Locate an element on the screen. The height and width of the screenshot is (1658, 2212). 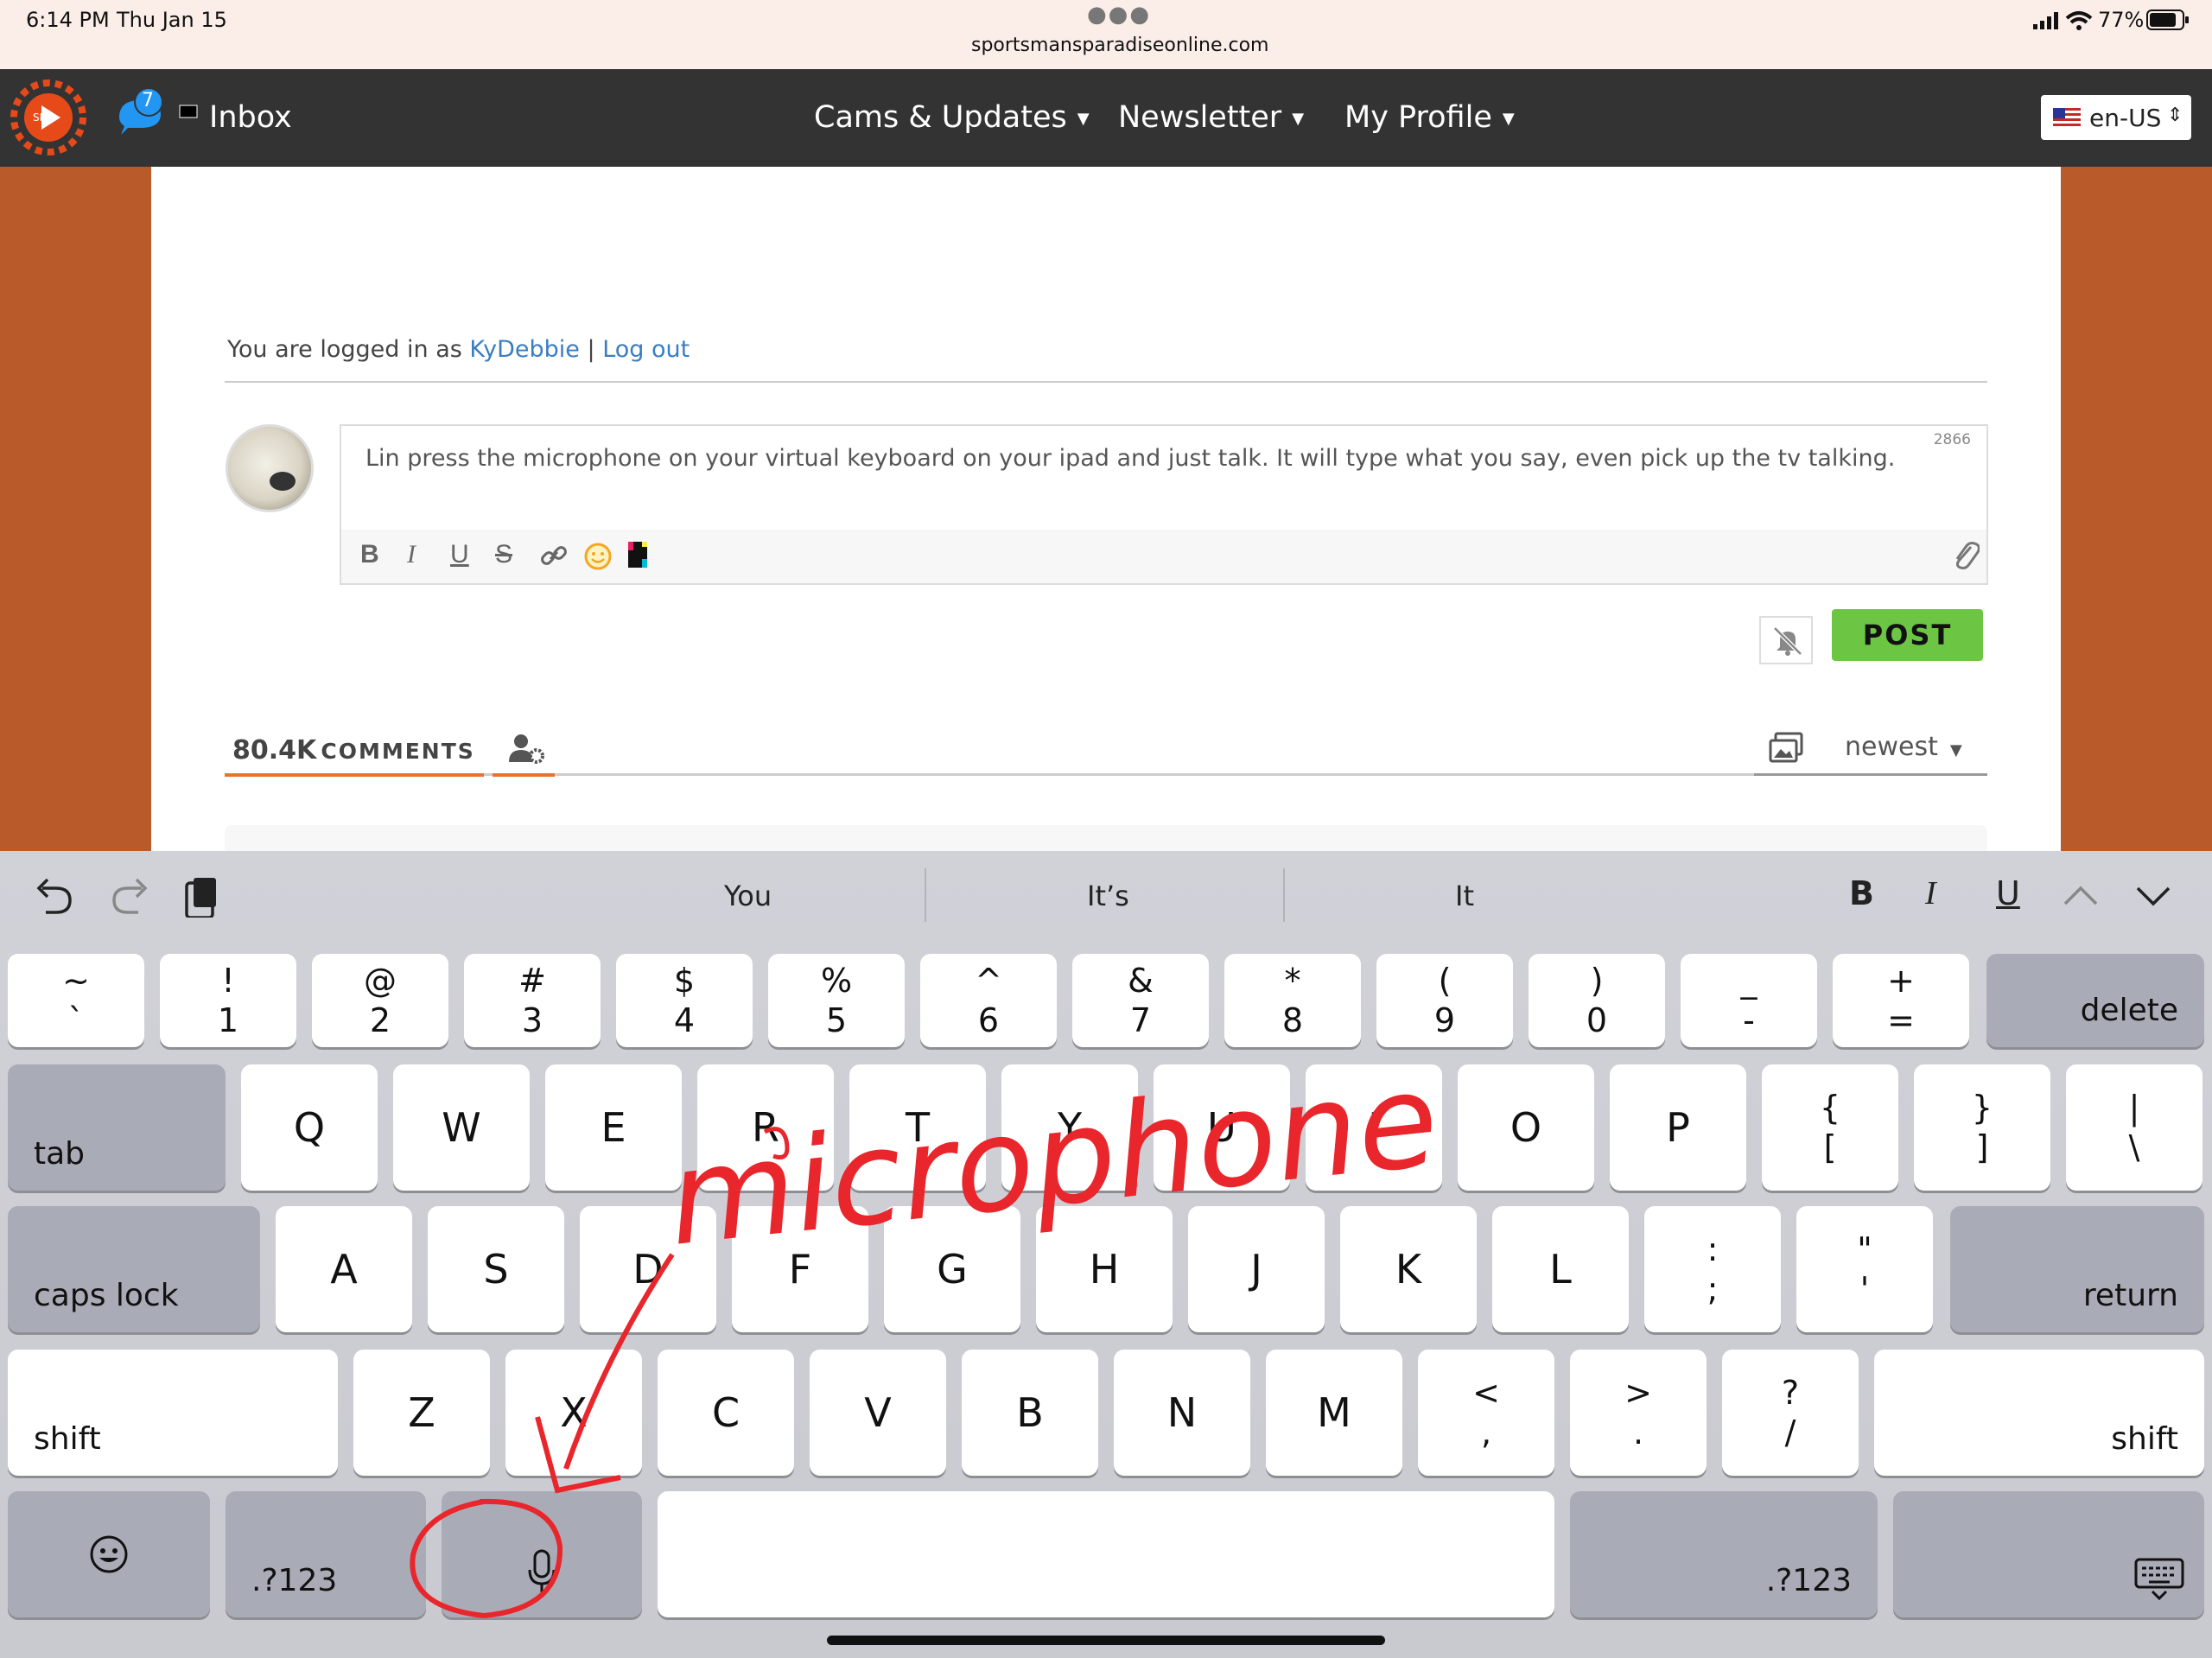
key-1: ! 1 is located at coordinates (228, 1000).